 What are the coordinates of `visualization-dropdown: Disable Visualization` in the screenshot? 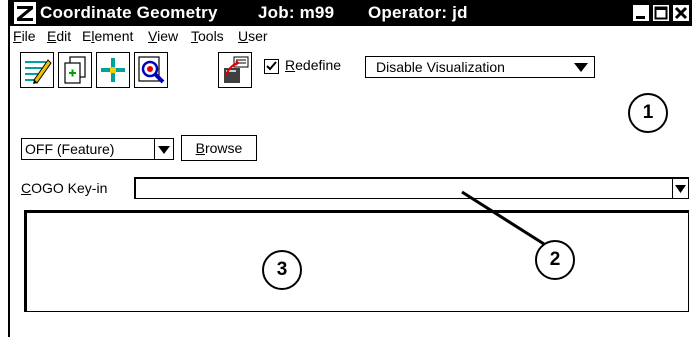 It's located at (480, 67).